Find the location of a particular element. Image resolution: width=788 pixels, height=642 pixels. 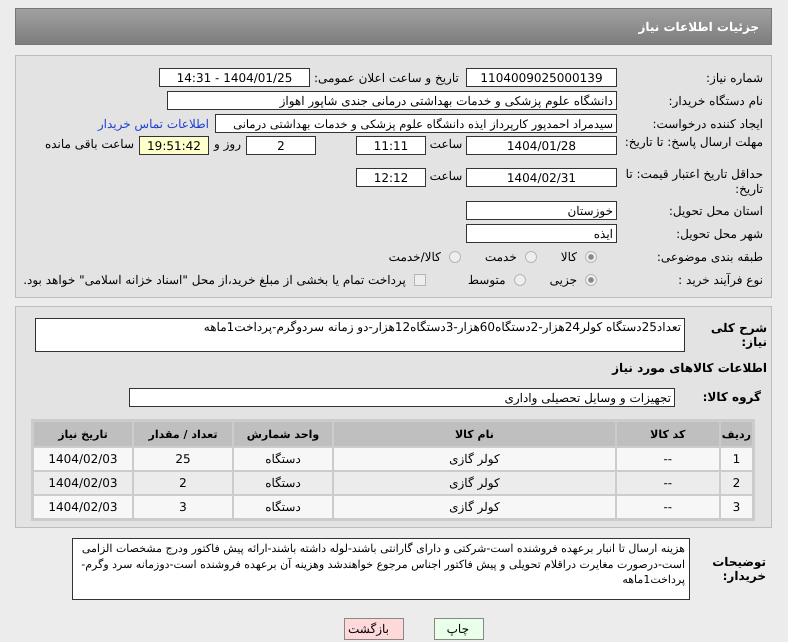

field-label: گروه کالا: is located at coordinates (732, 397).